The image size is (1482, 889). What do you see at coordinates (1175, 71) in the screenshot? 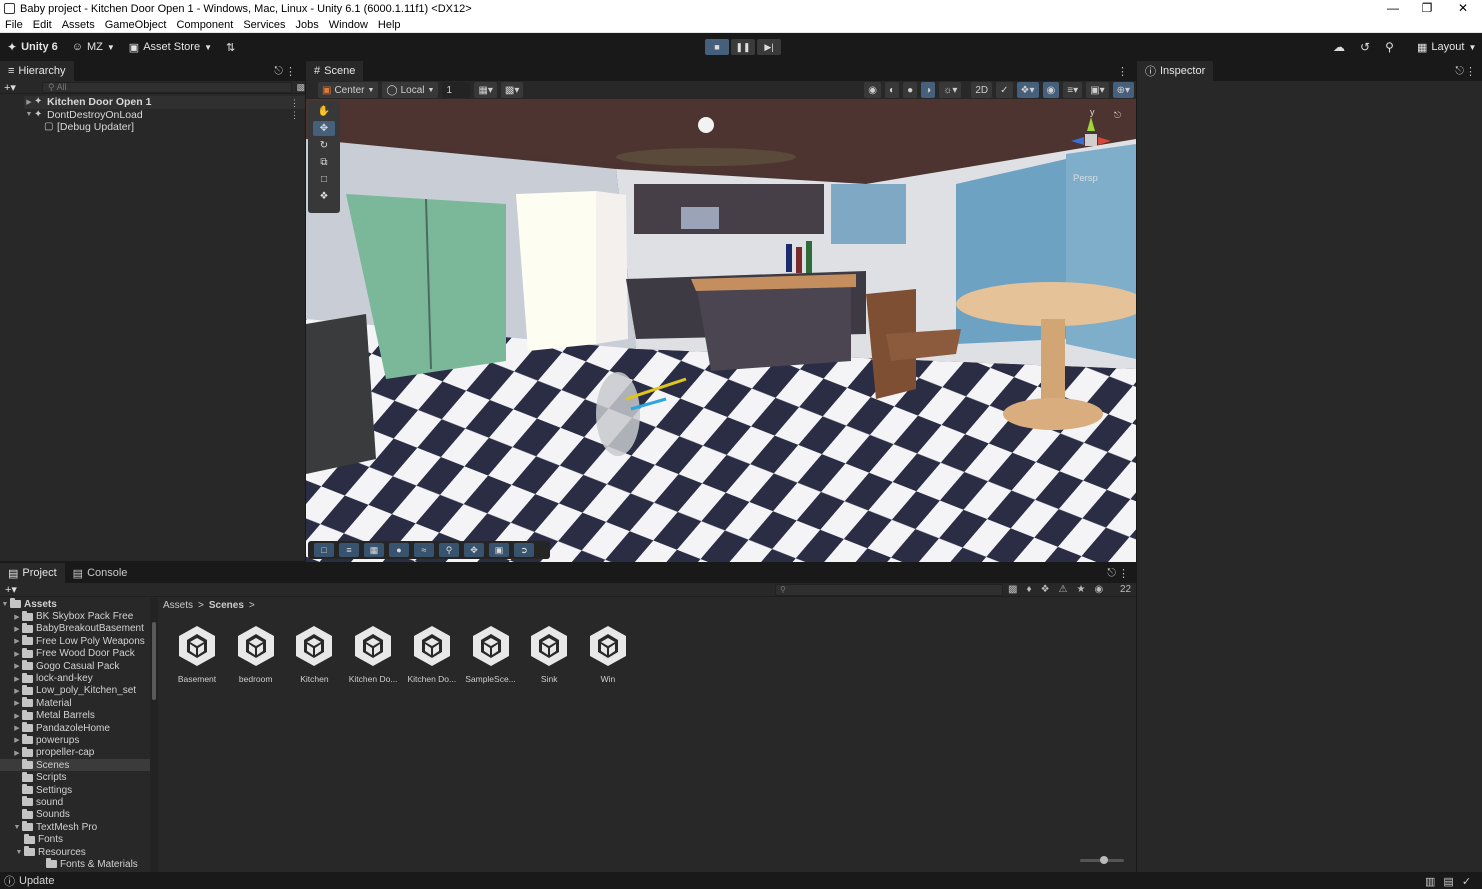
I see `tab-inspector: ⓘ Inspector` at bounding box center [1175, 71].